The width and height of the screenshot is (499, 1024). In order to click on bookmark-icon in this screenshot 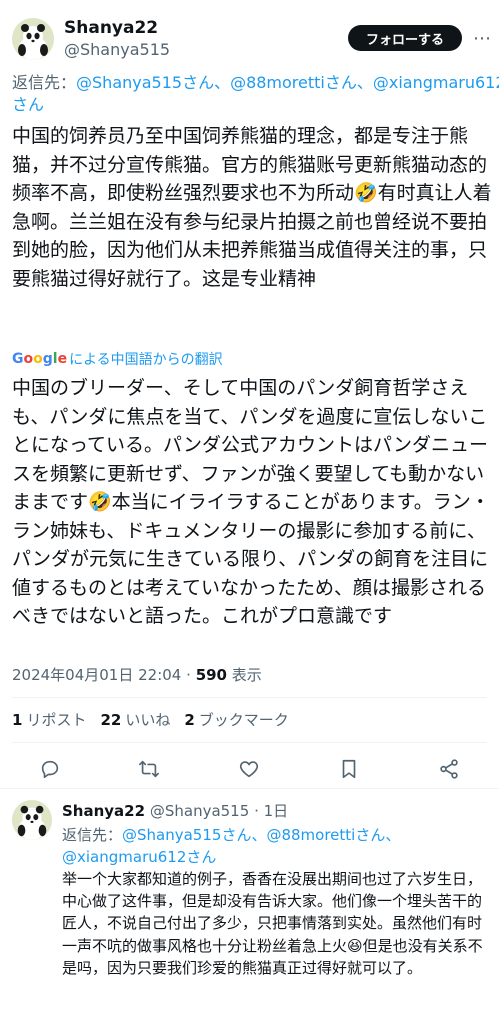, I will do `click(349, 769)`.